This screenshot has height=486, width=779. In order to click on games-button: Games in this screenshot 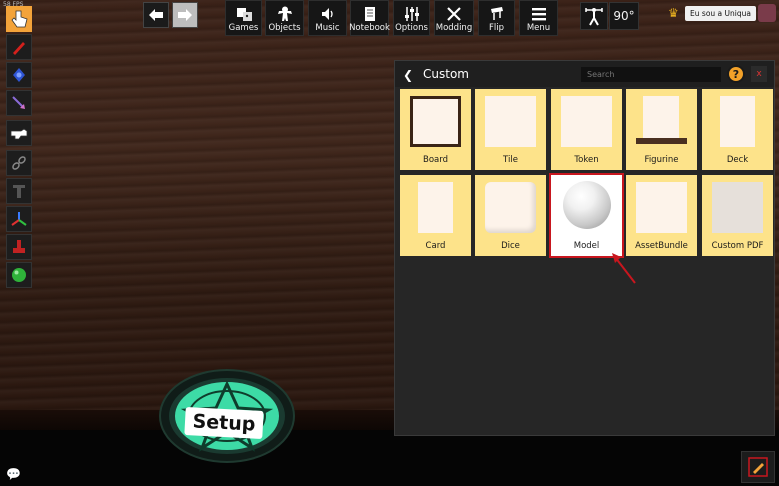, I will do `click(243, 18)`.